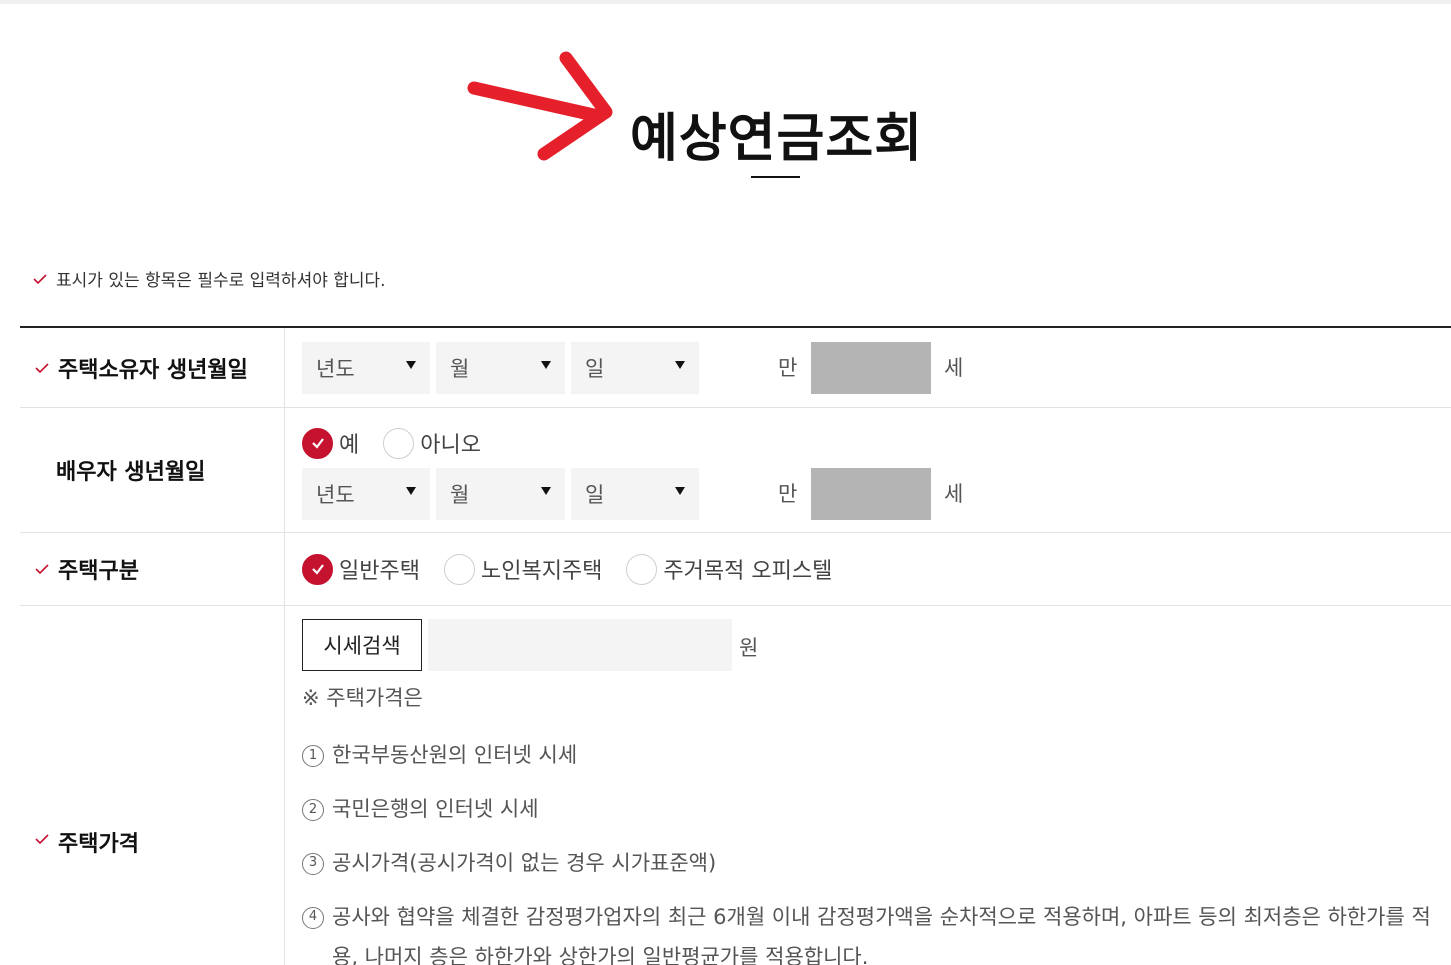  Describe the element at coordinates (362, 698) in the screenshot. I see `price-note: ※ 주택가격은` at that location.